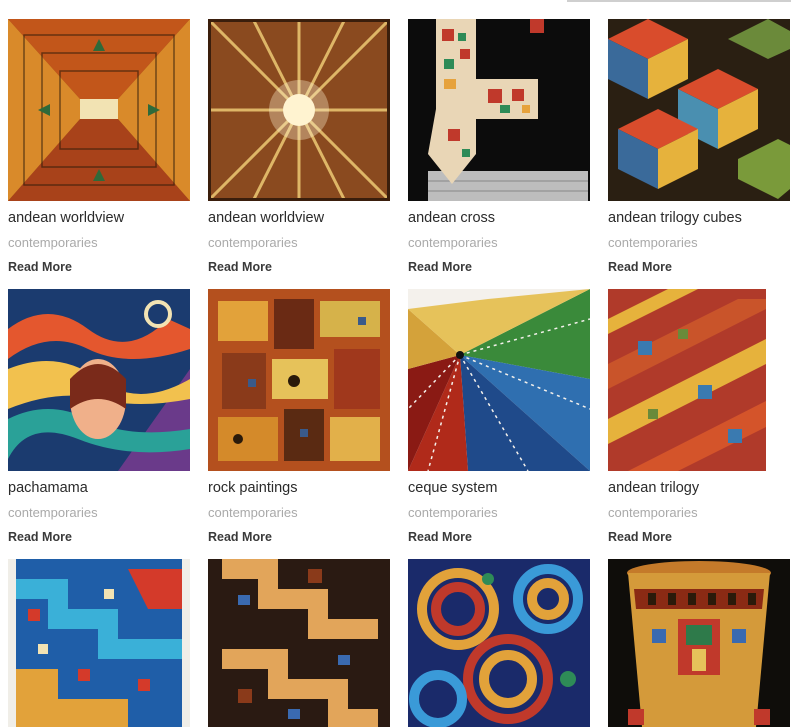 The image size is (800, 727). What do you see at coordinates (99, 491) in the screenshot?
I see `artwork-title: pachamama` at bounding box center [99, 491].